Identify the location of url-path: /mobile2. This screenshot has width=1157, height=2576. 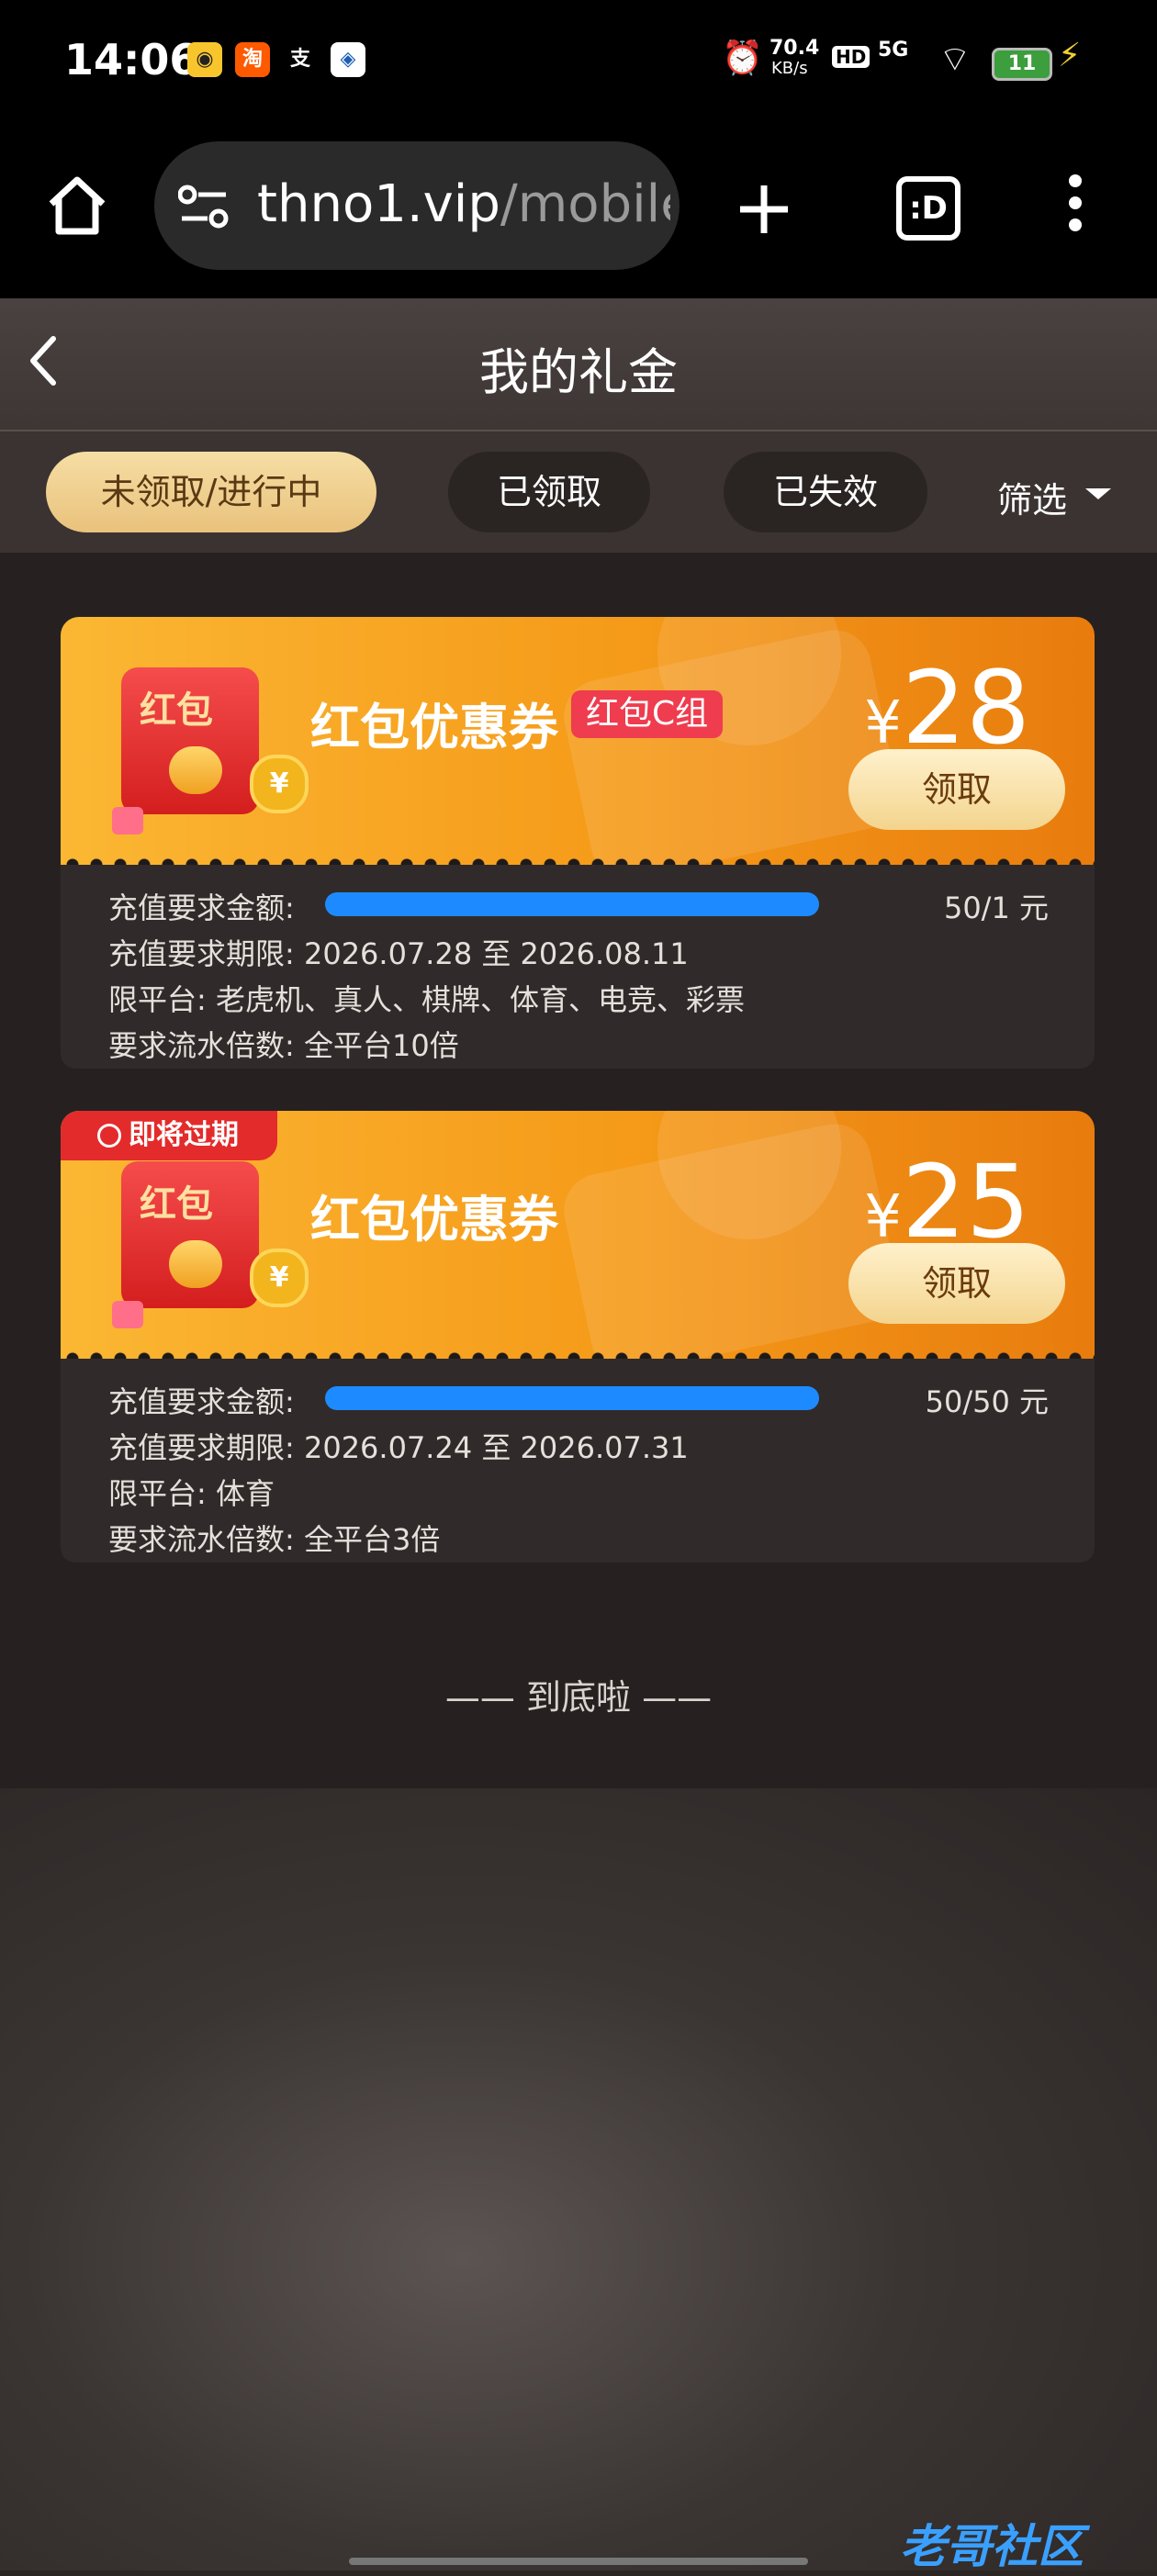
(585, 204).